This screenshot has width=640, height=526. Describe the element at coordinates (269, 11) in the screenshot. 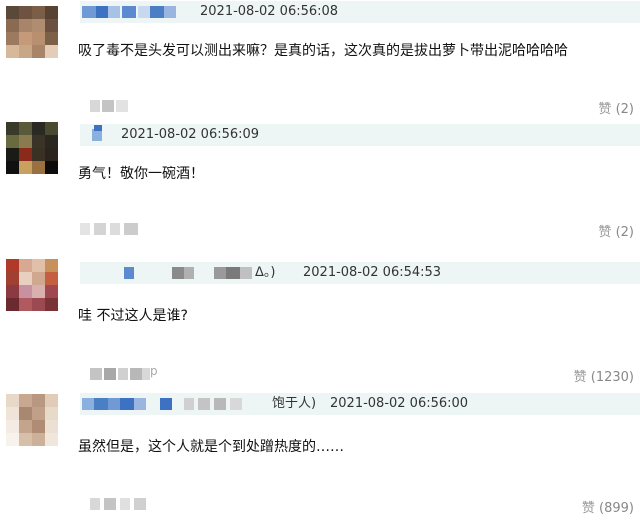

I see `comment-timestamp: 2021-08-02 06:56:08` at that location.